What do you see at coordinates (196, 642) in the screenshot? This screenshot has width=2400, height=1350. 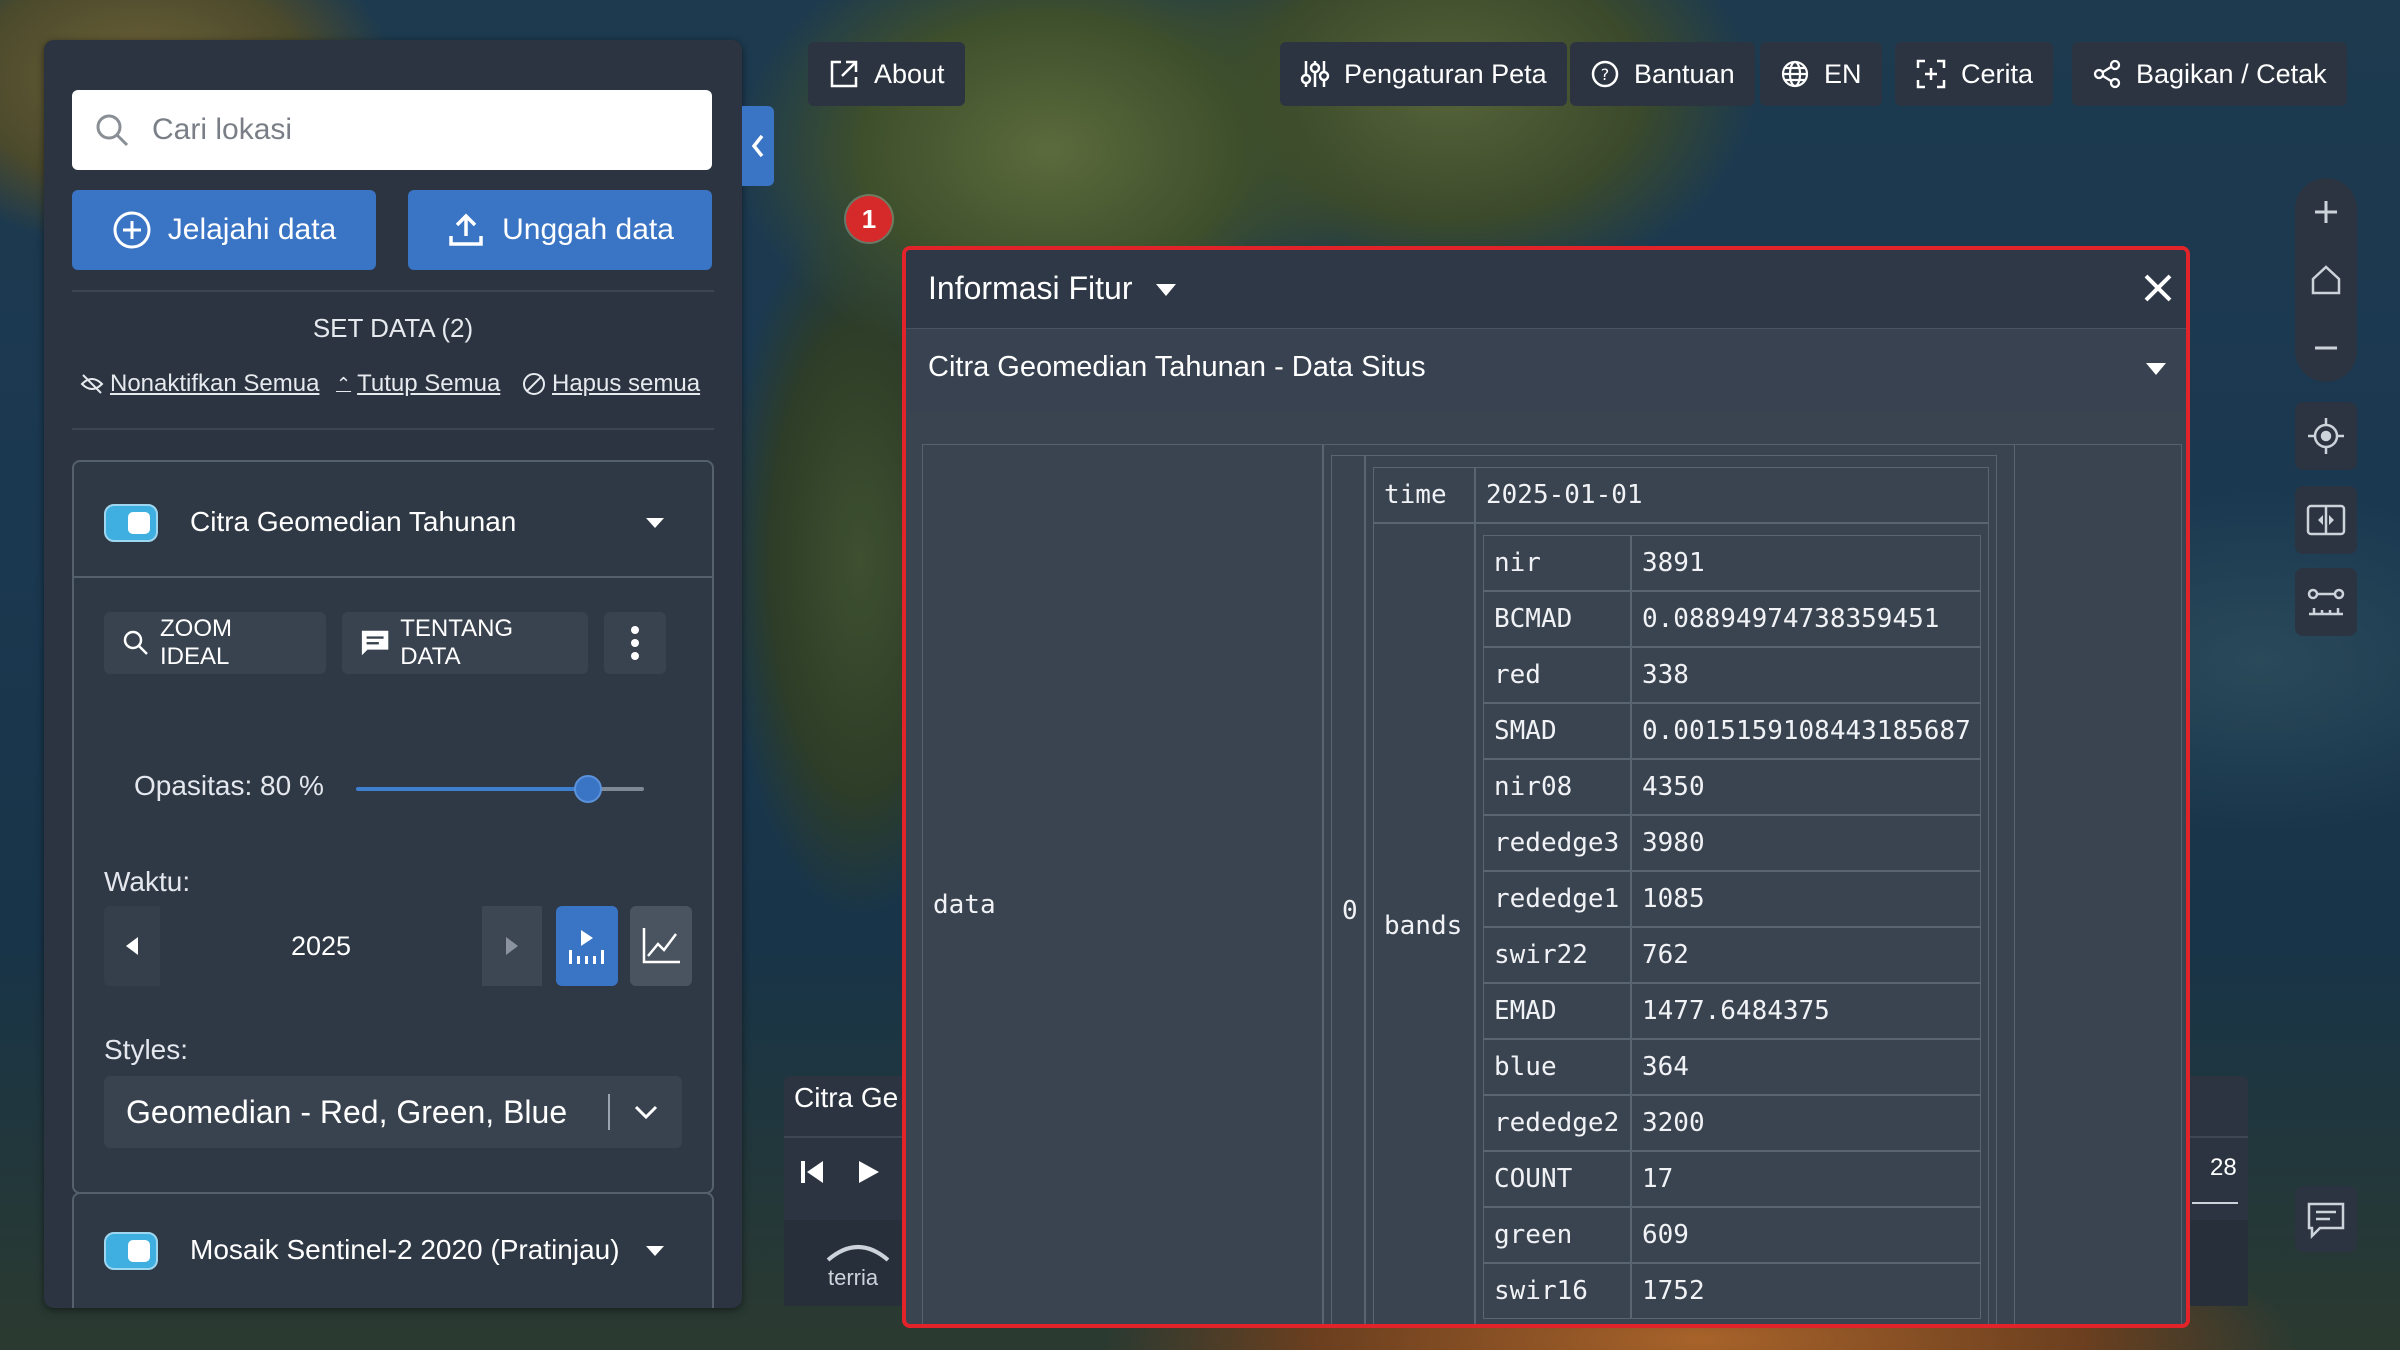 I see `zoom-ideal-label: ZOOM IDEAL` at bounding box center [196, 642].